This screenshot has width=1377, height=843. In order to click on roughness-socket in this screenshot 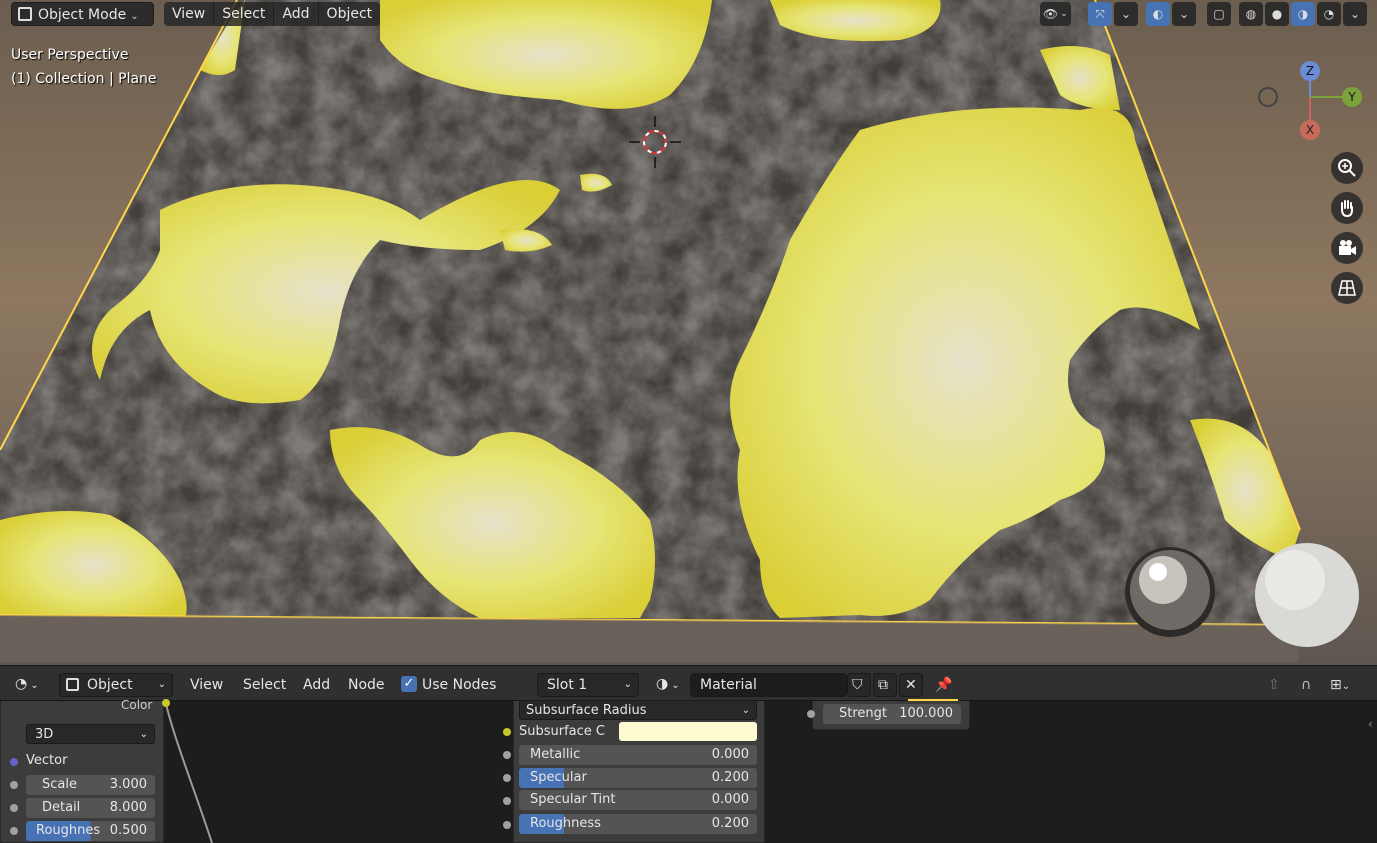, I will do `click(507, 825)`.